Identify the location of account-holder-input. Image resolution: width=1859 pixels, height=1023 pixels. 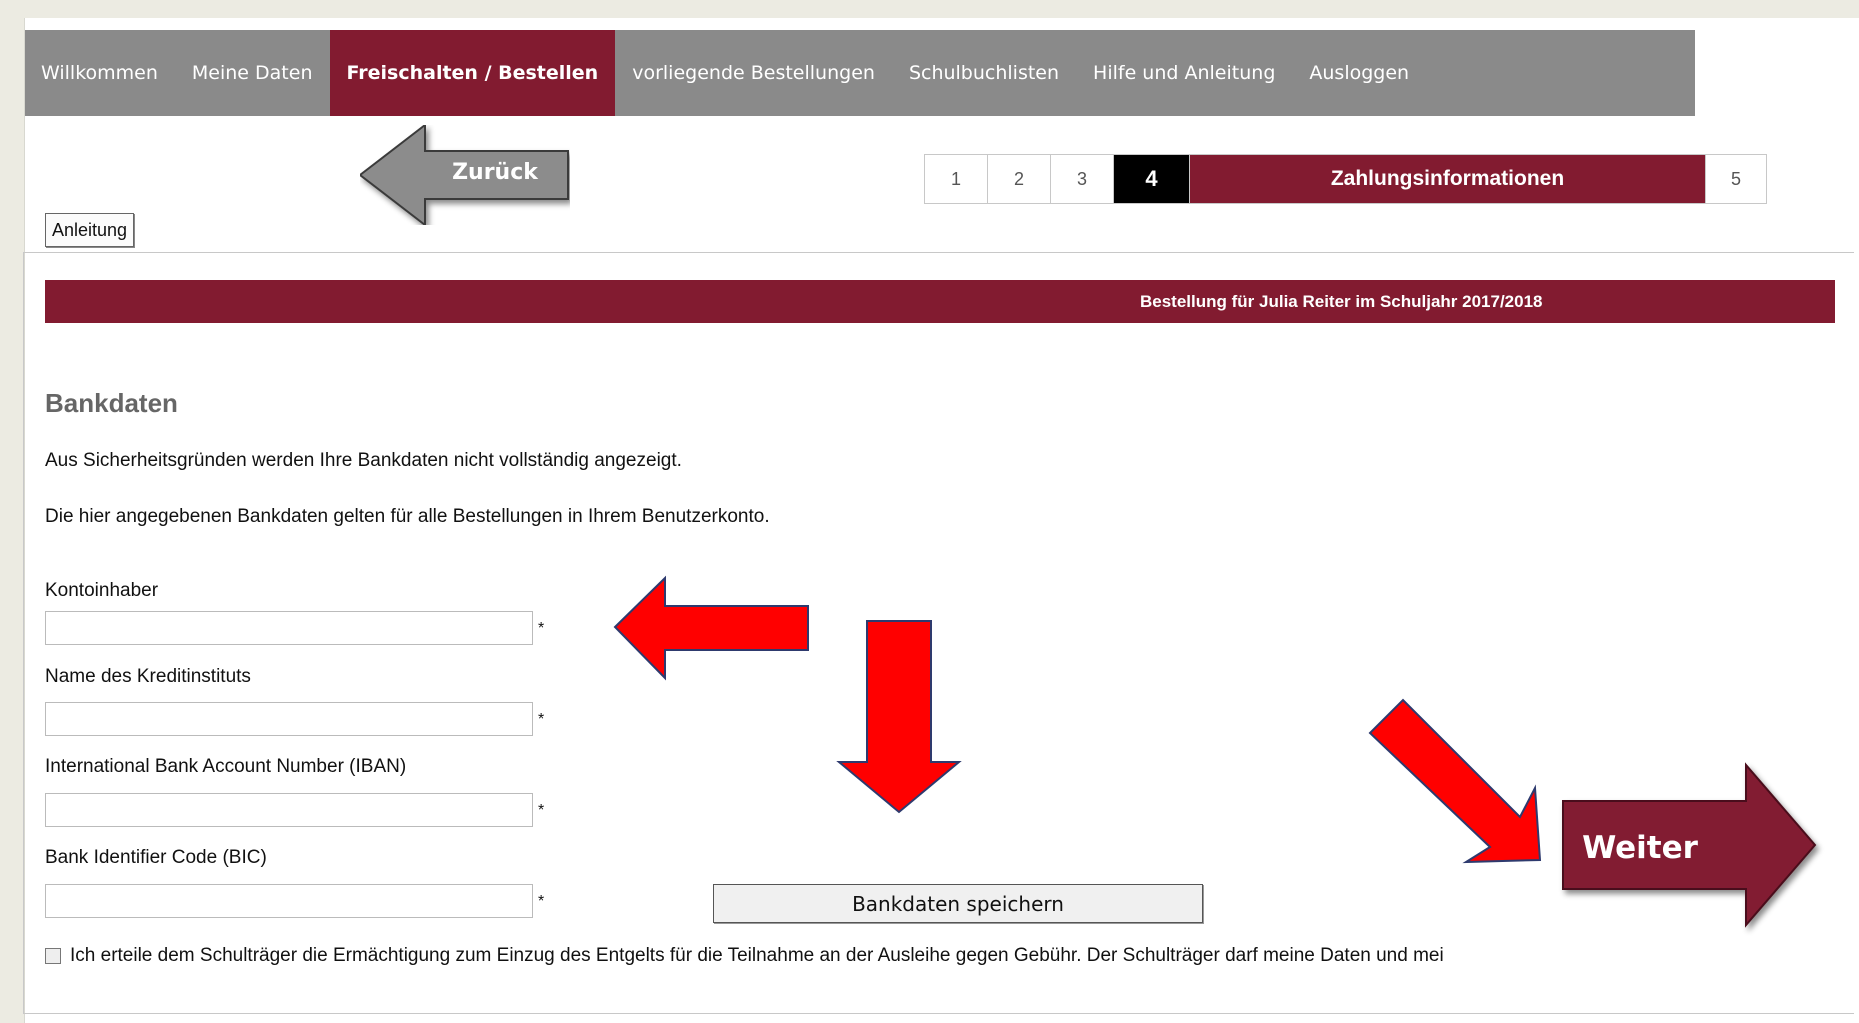
(289, 628).